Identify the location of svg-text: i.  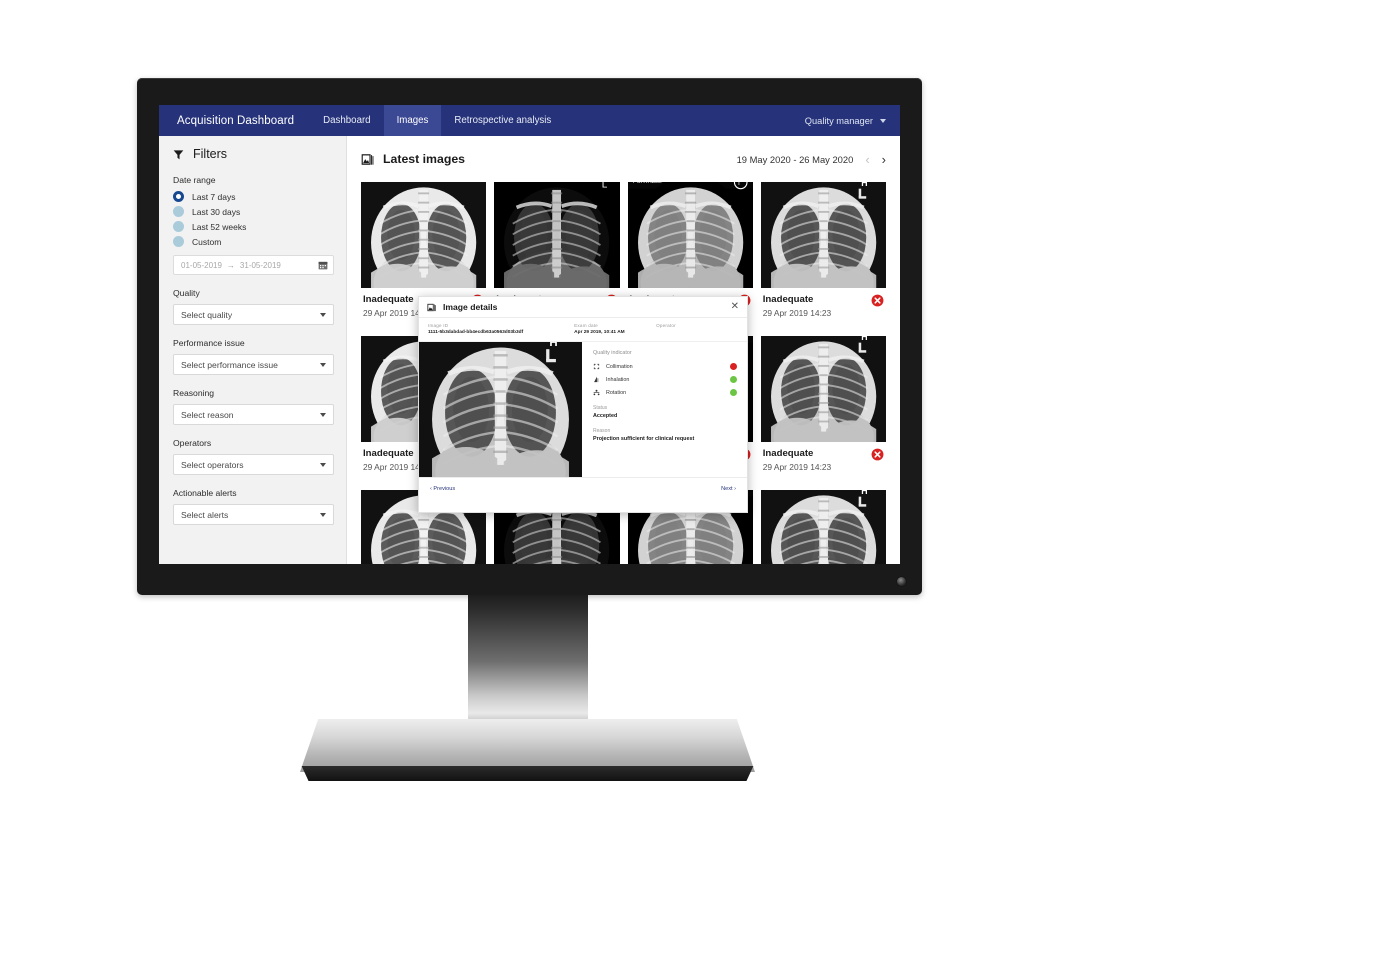
(738, 184).